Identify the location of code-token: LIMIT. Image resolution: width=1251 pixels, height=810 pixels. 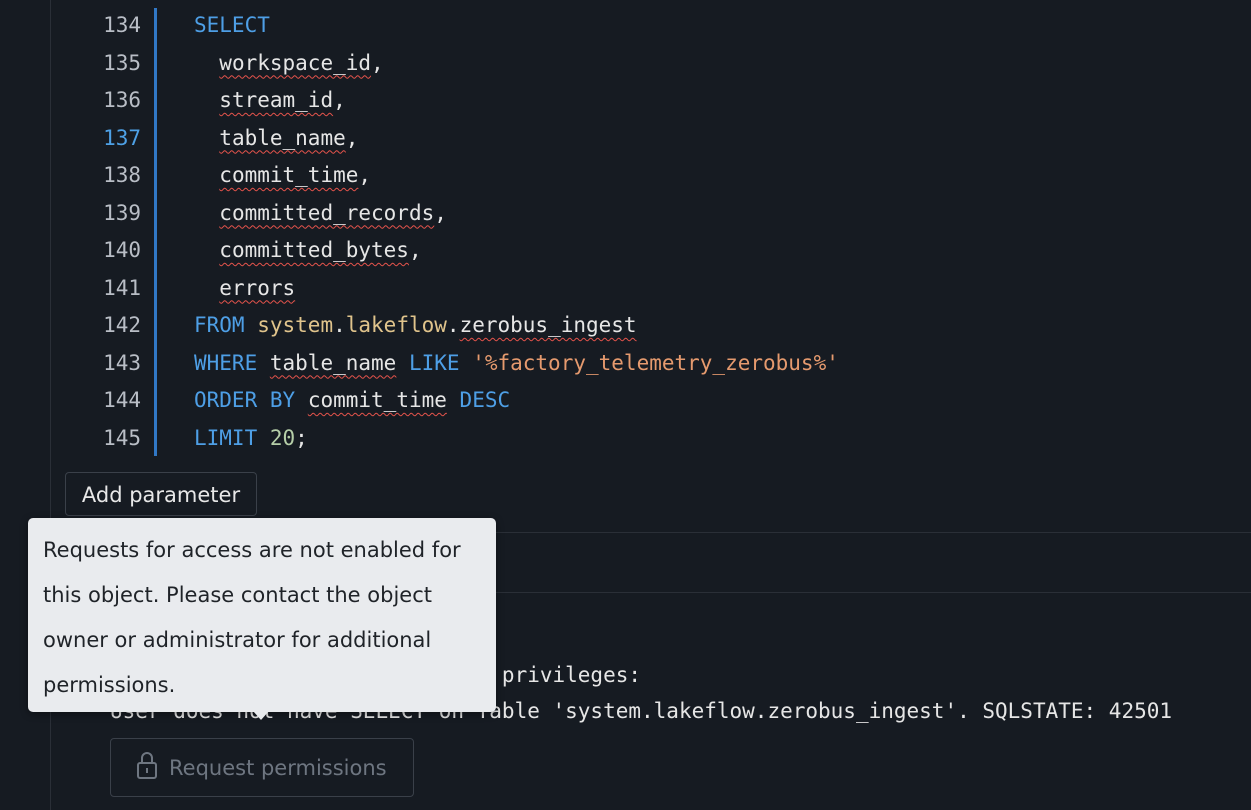
(226, 437).